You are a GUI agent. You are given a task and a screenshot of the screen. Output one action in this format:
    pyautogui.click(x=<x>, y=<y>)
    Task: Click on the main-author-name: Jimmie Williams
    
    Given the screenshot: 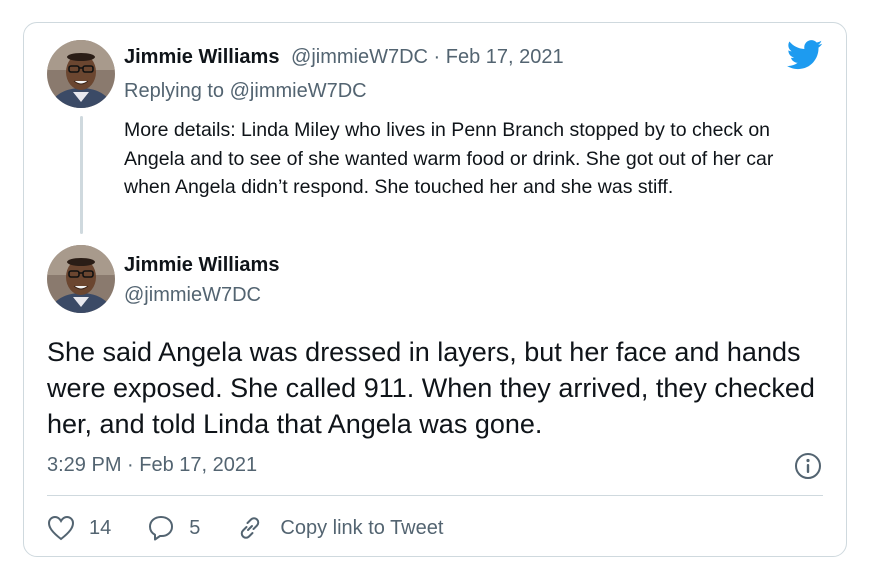 What is the action you would take?
    pyautogui.click(x=201, y=265)
    